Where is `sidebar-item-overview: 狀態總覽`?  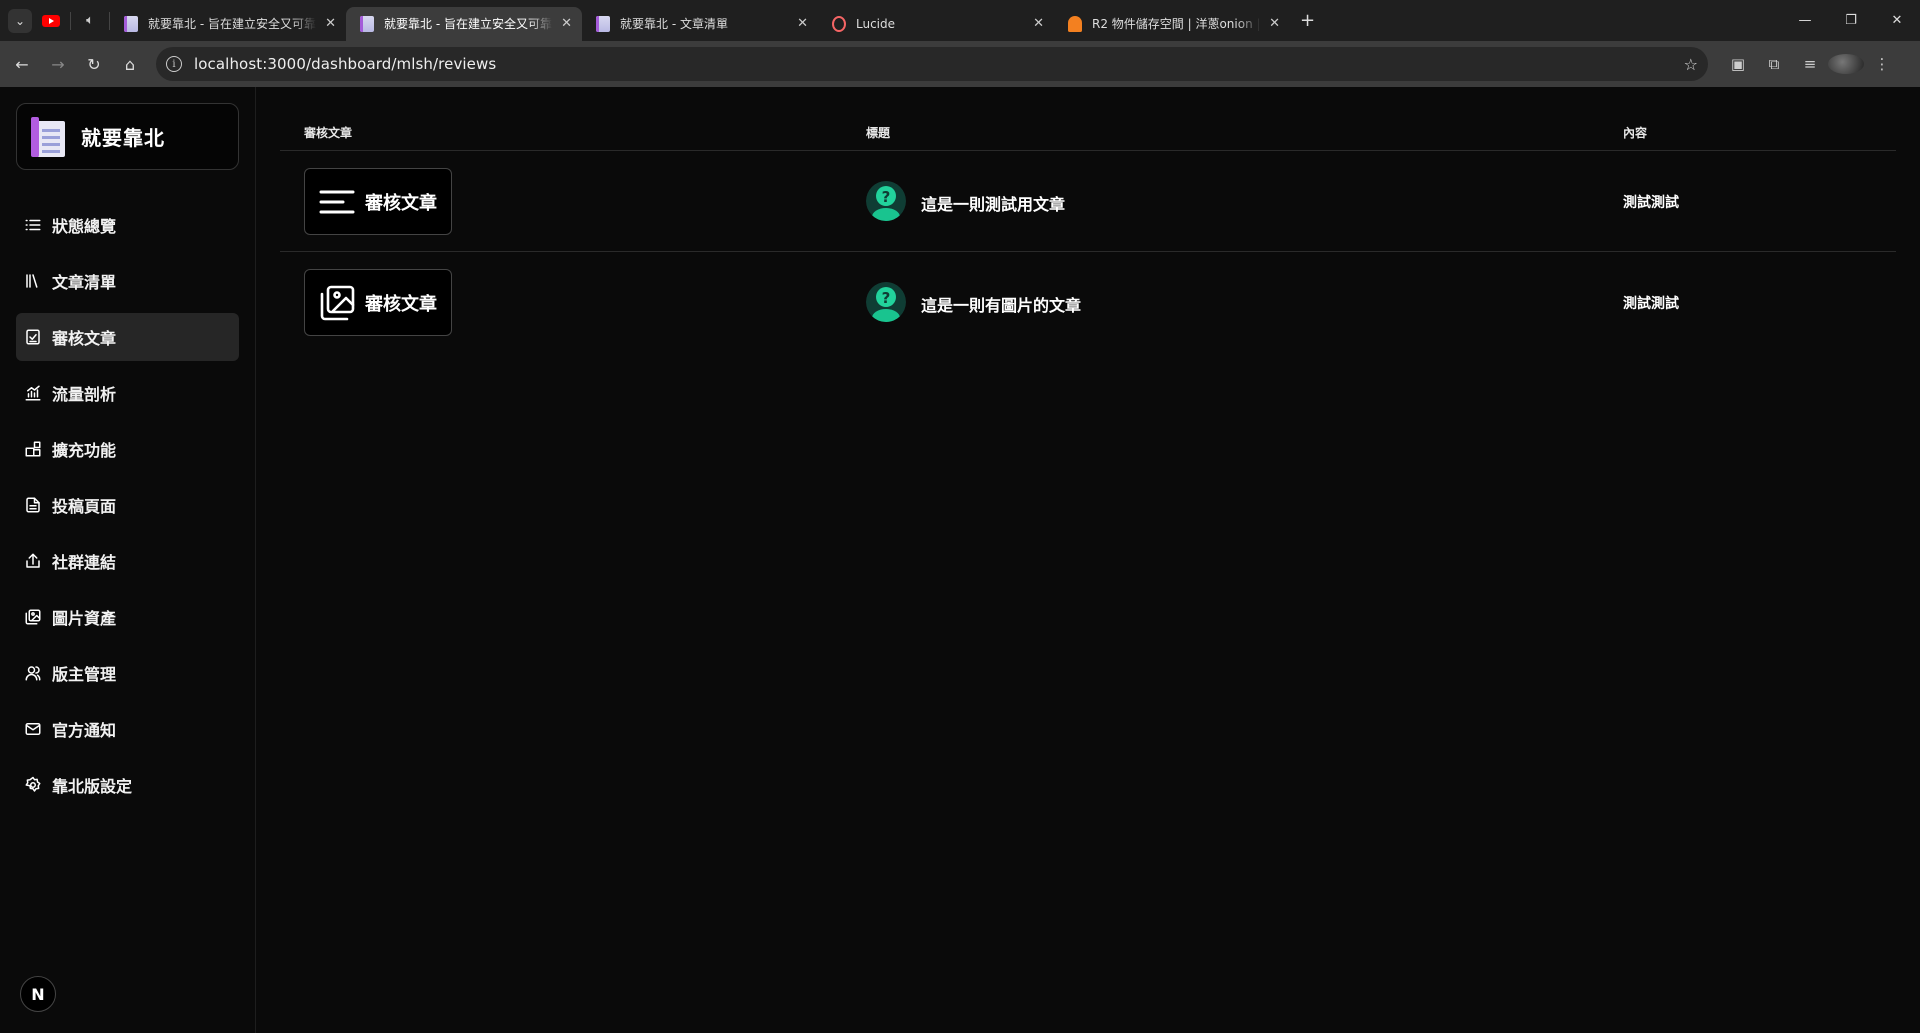 sidebar-item-overview: 狀態總覽 is located at coordinates (127, 225).